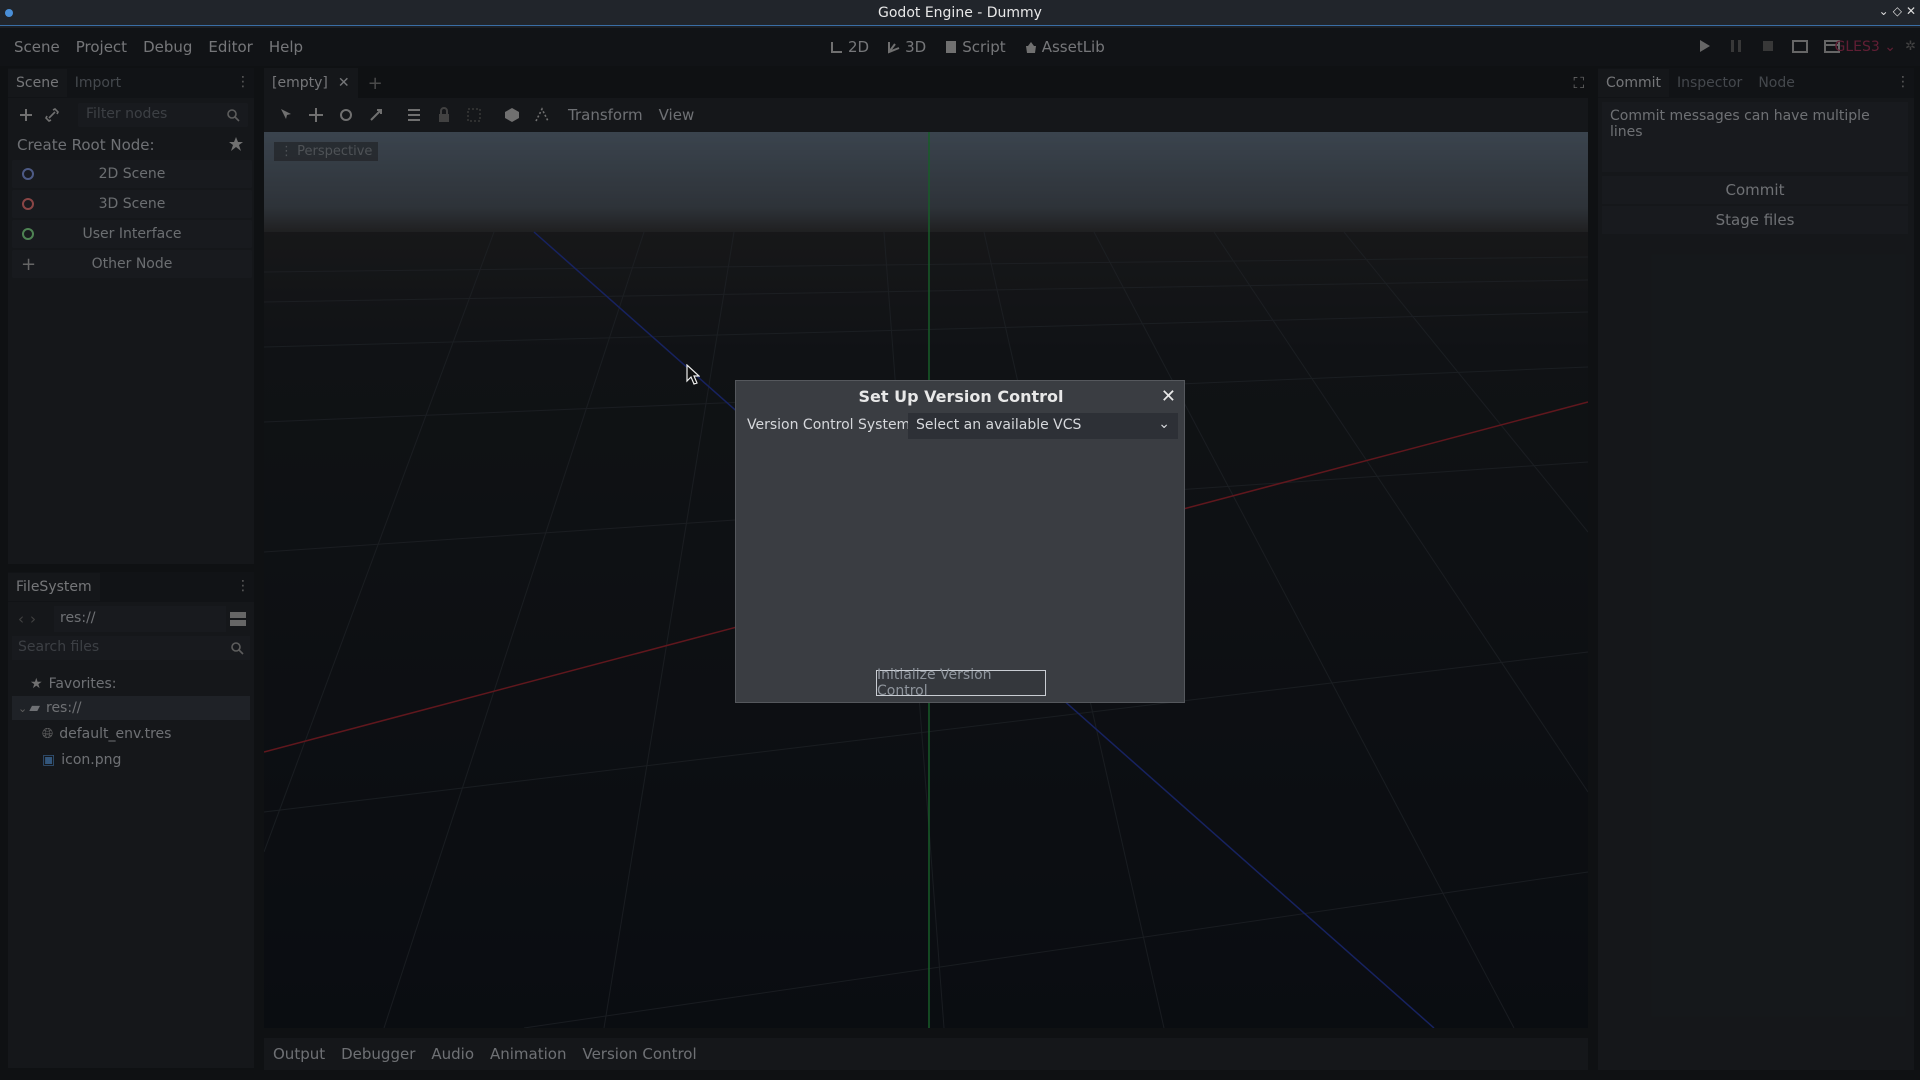 Image resolution: width=1920 pixels, height=1080 pixels. What do you see at coordinates (961, 396) in the screenshot?
I see `dialog-title: Set Up Version Control` at bounding box center [961, 396].